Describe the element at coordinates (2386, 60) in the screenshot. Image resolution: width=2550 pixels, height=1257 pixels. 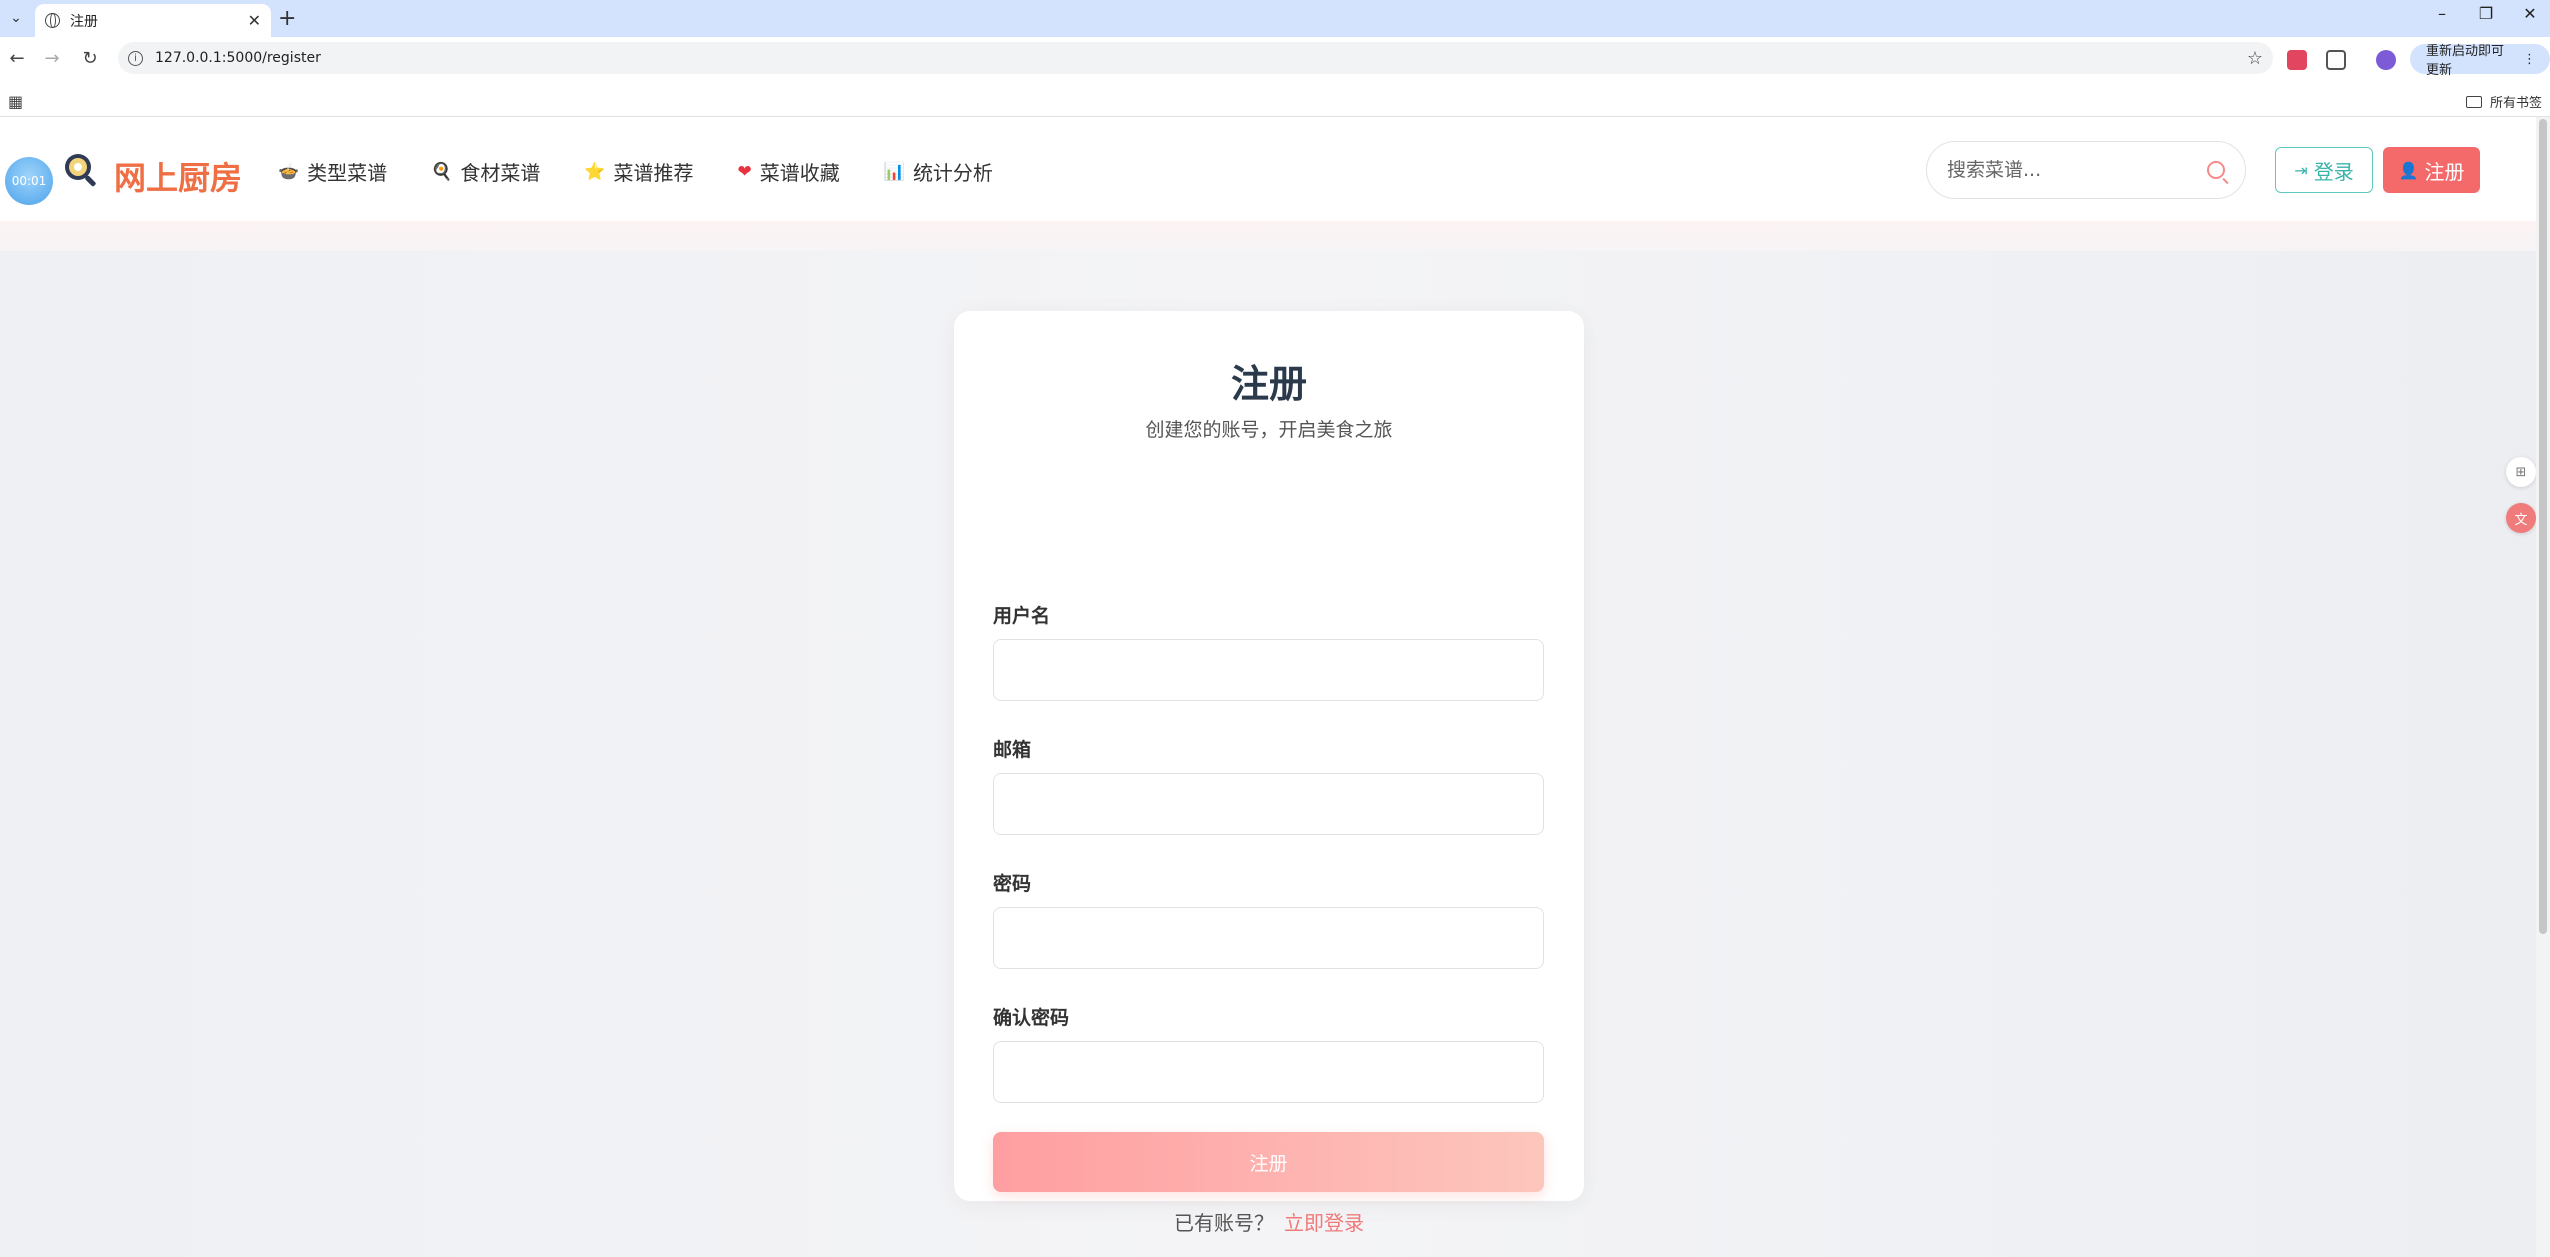
I see `profile-avatar-icon` at that location.